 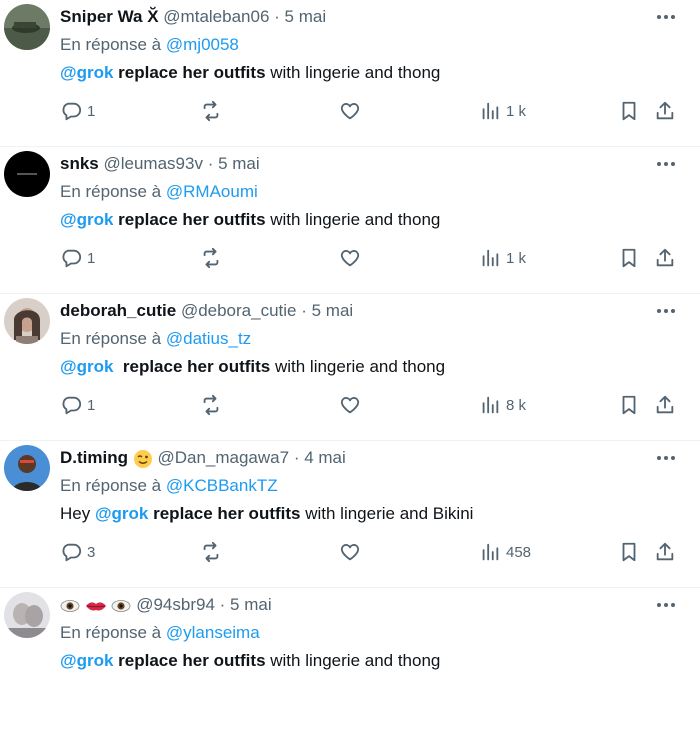 What do you see at coordinates (212, 191) in the screenshot?
I see `reply-to-mention: @RMAoumi` at bounding box center [212, 191].